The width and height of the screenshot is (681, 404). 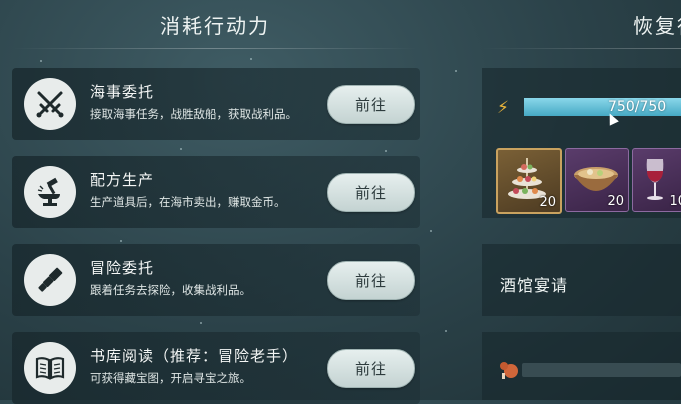 I want to click on task-description: 跟着任务去探险，收集战利品。, so click(x=170, y=290).